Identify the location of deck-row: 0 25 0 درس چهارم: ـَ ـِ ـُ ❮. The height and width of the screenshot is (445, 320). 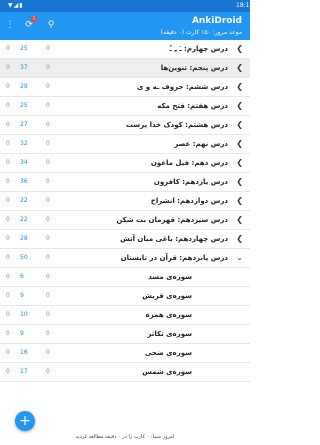
(125, 49).